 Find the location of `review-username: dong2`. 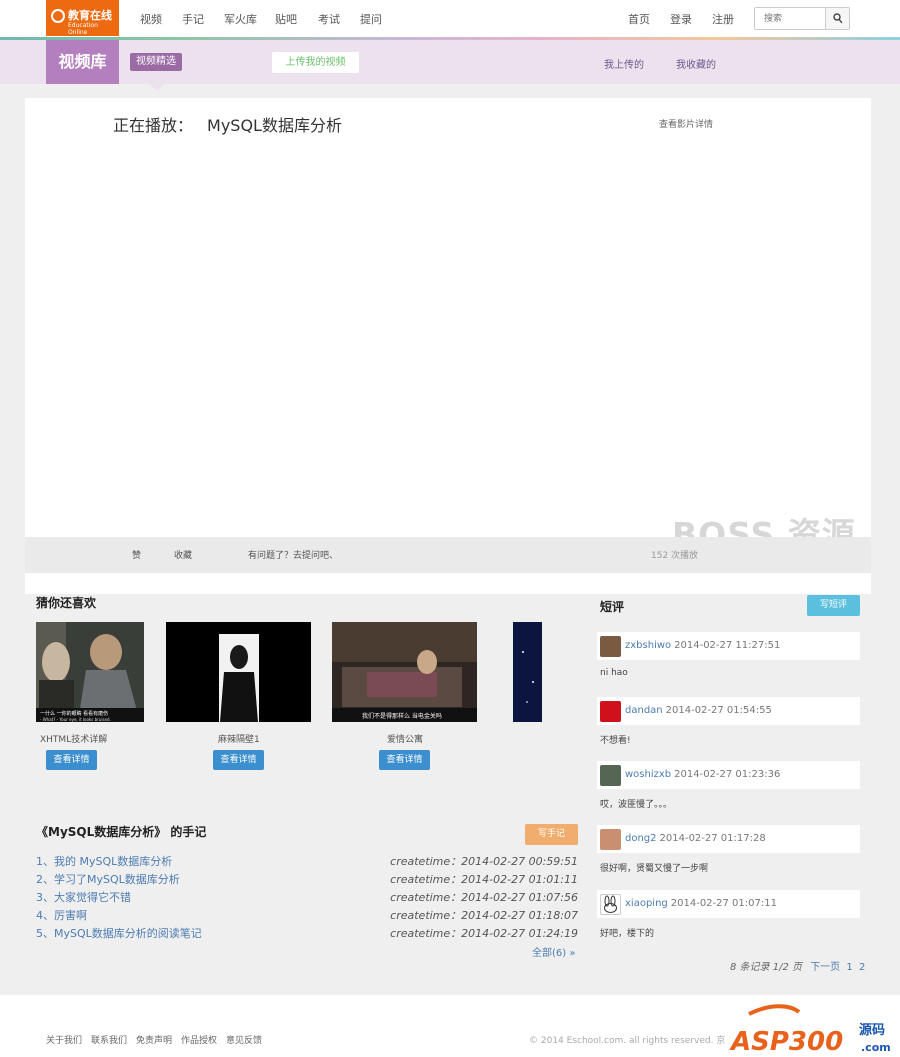

review-username: dong2 is located at coordinates (641, 838).